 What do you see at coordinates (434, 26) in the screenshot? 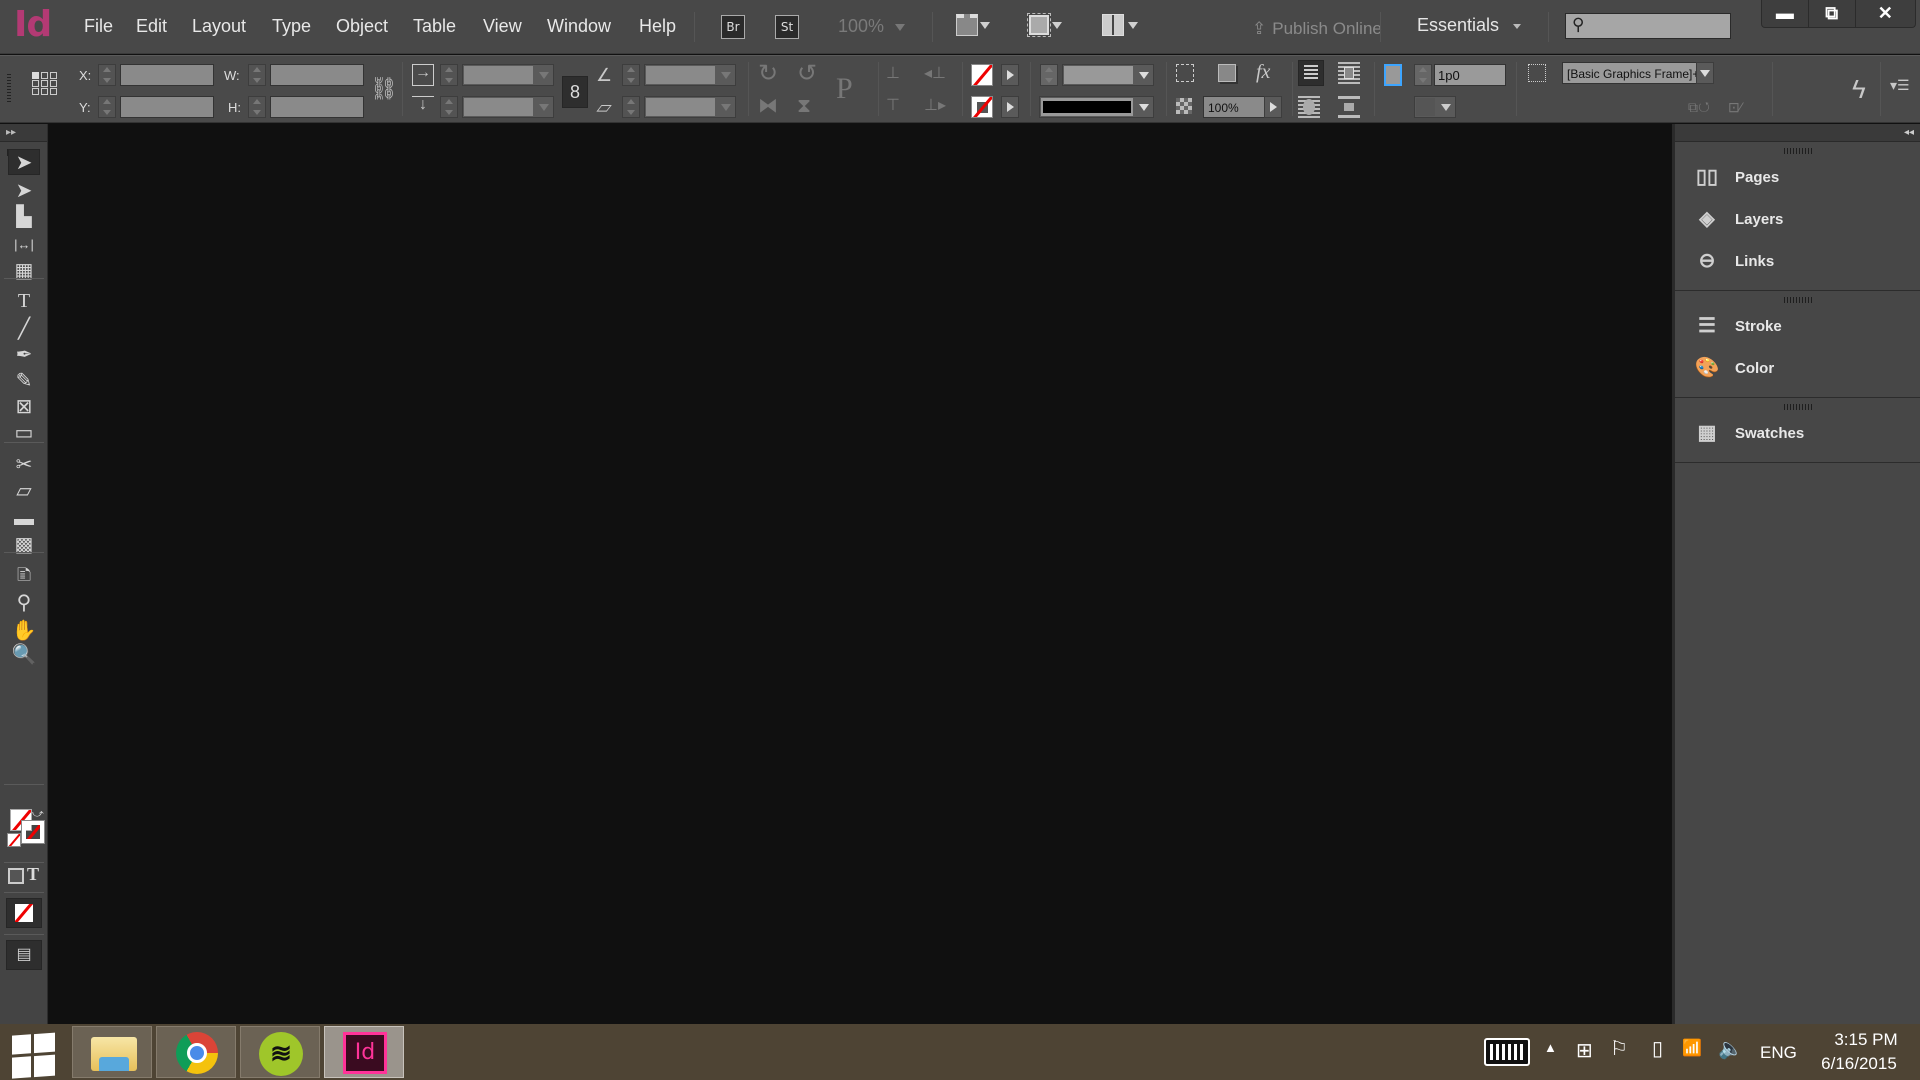
I see `menu-table: Table` at bounding box center [434, 26].